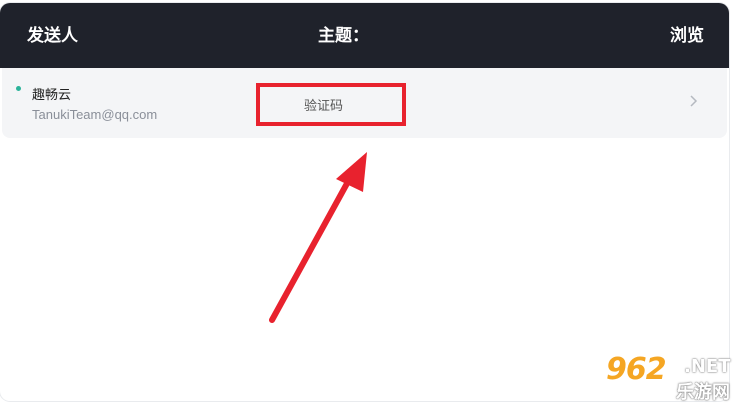 This screenshot has height=405, width=746. Describe the element at coordinates (636, 369) in the screenshot. I see `watermark-number: 962` at that location.